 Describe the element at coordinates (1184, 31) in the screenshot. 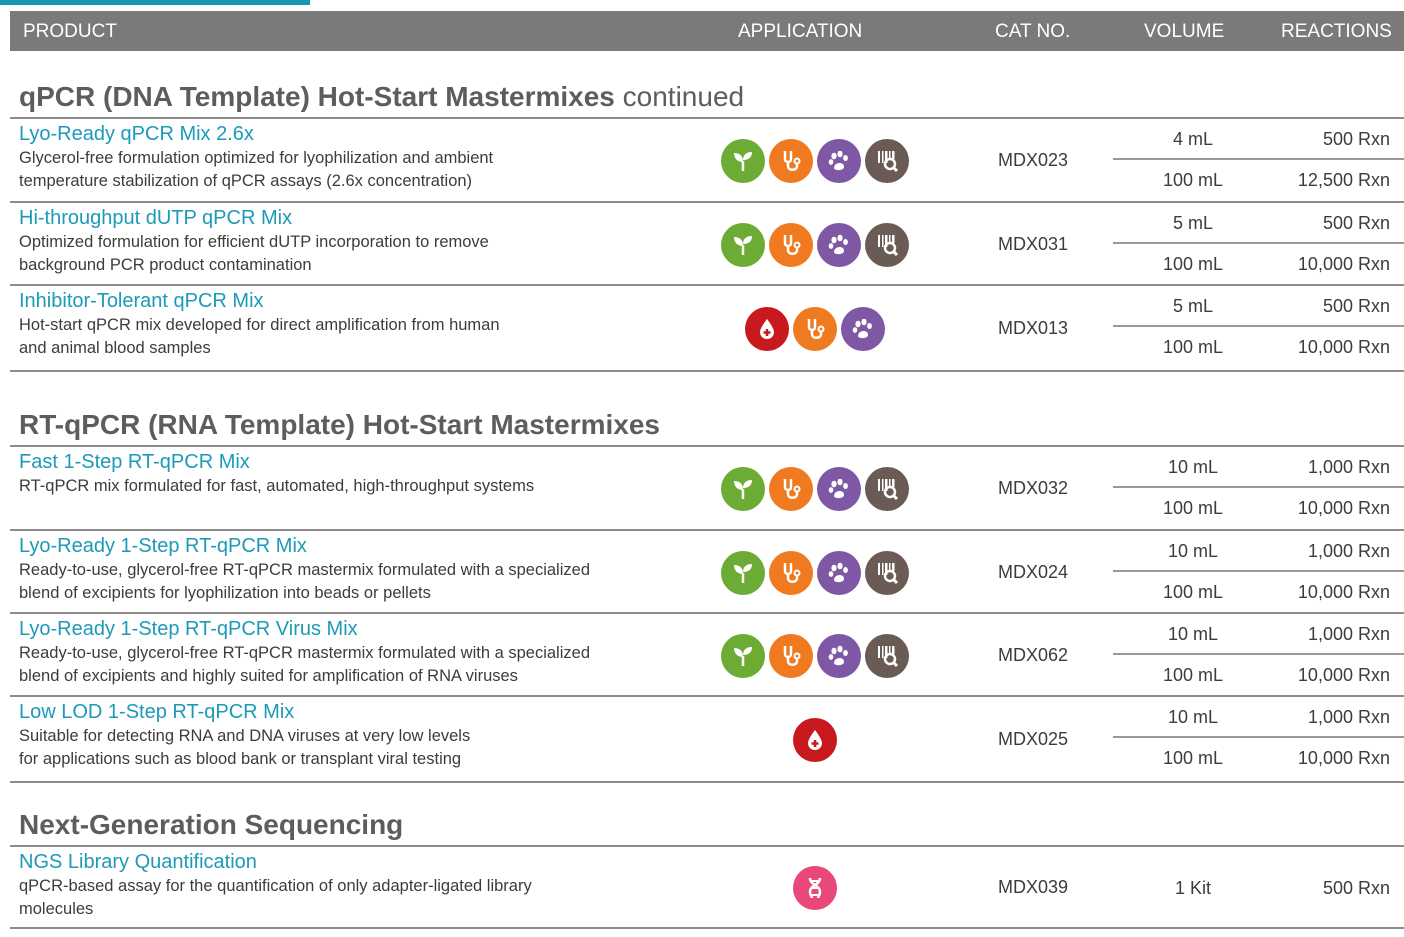

I see `header-volume: VOLUME` at that location.